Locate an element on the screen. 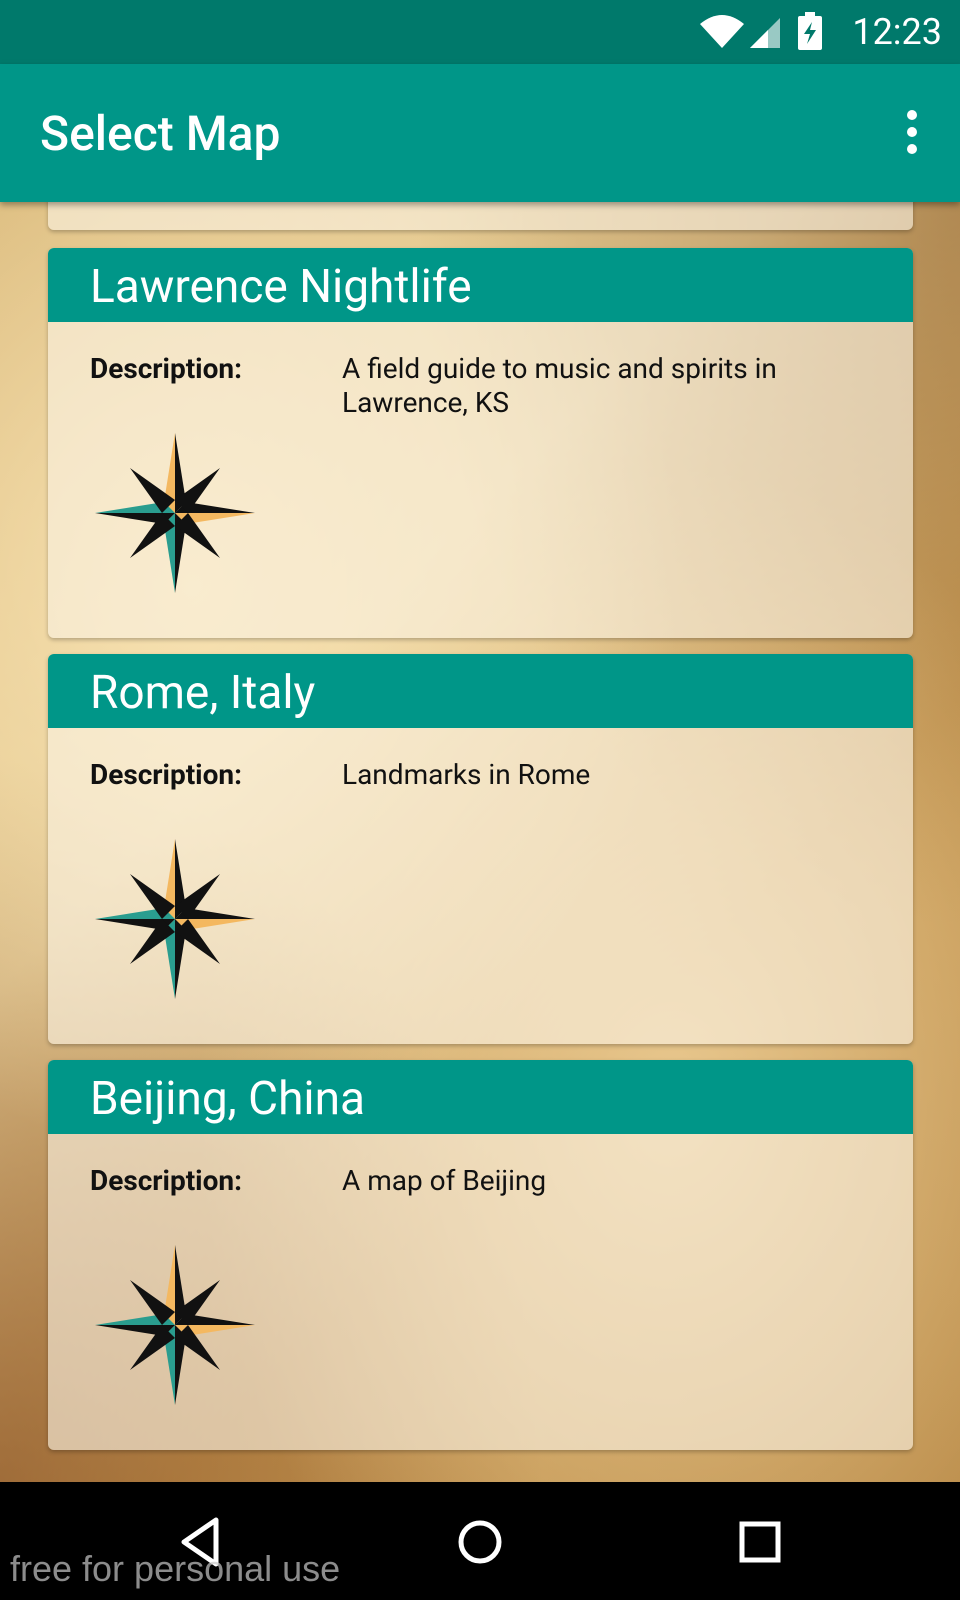 Image resolution: width=960 pixels, height=1600 pixels. overflow-menu-icon is located at coordinates (912, 134).